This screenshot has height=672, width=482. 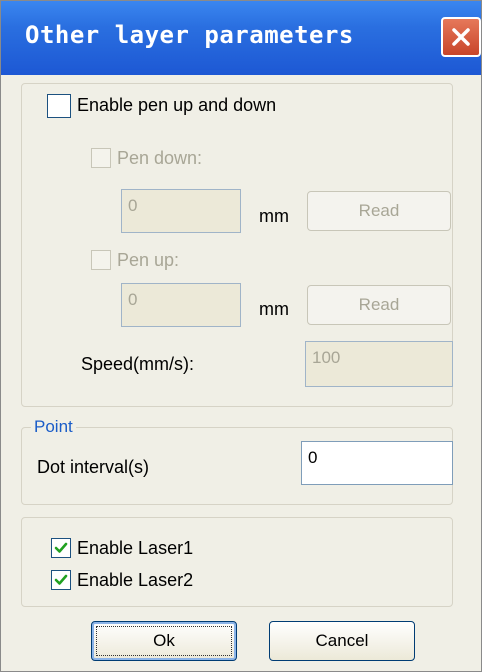 I want to click on pen-up-label: Pen up:, so click(x=148, y=260).